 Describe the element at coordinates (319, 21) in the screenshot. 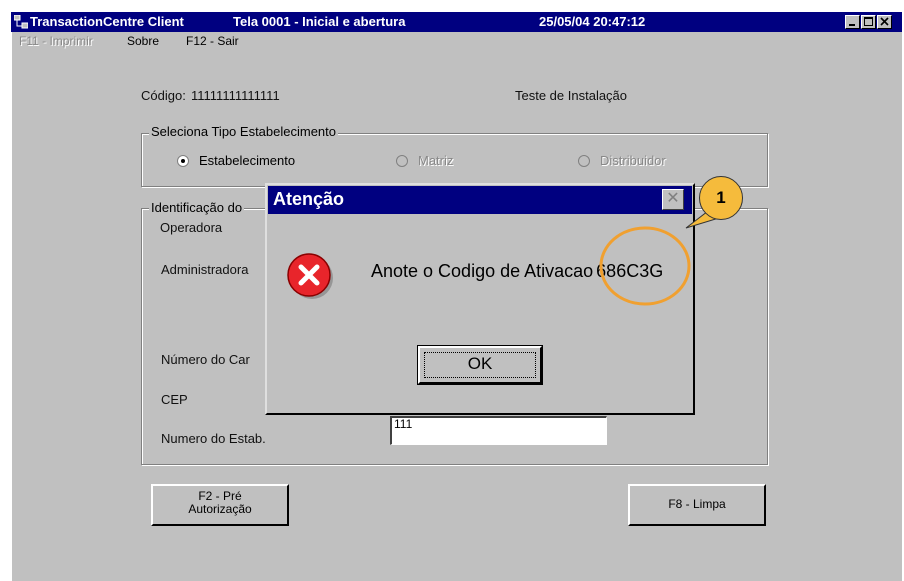

I see `screen-title: Tela 0001 - Inicial e abertura` at that location.